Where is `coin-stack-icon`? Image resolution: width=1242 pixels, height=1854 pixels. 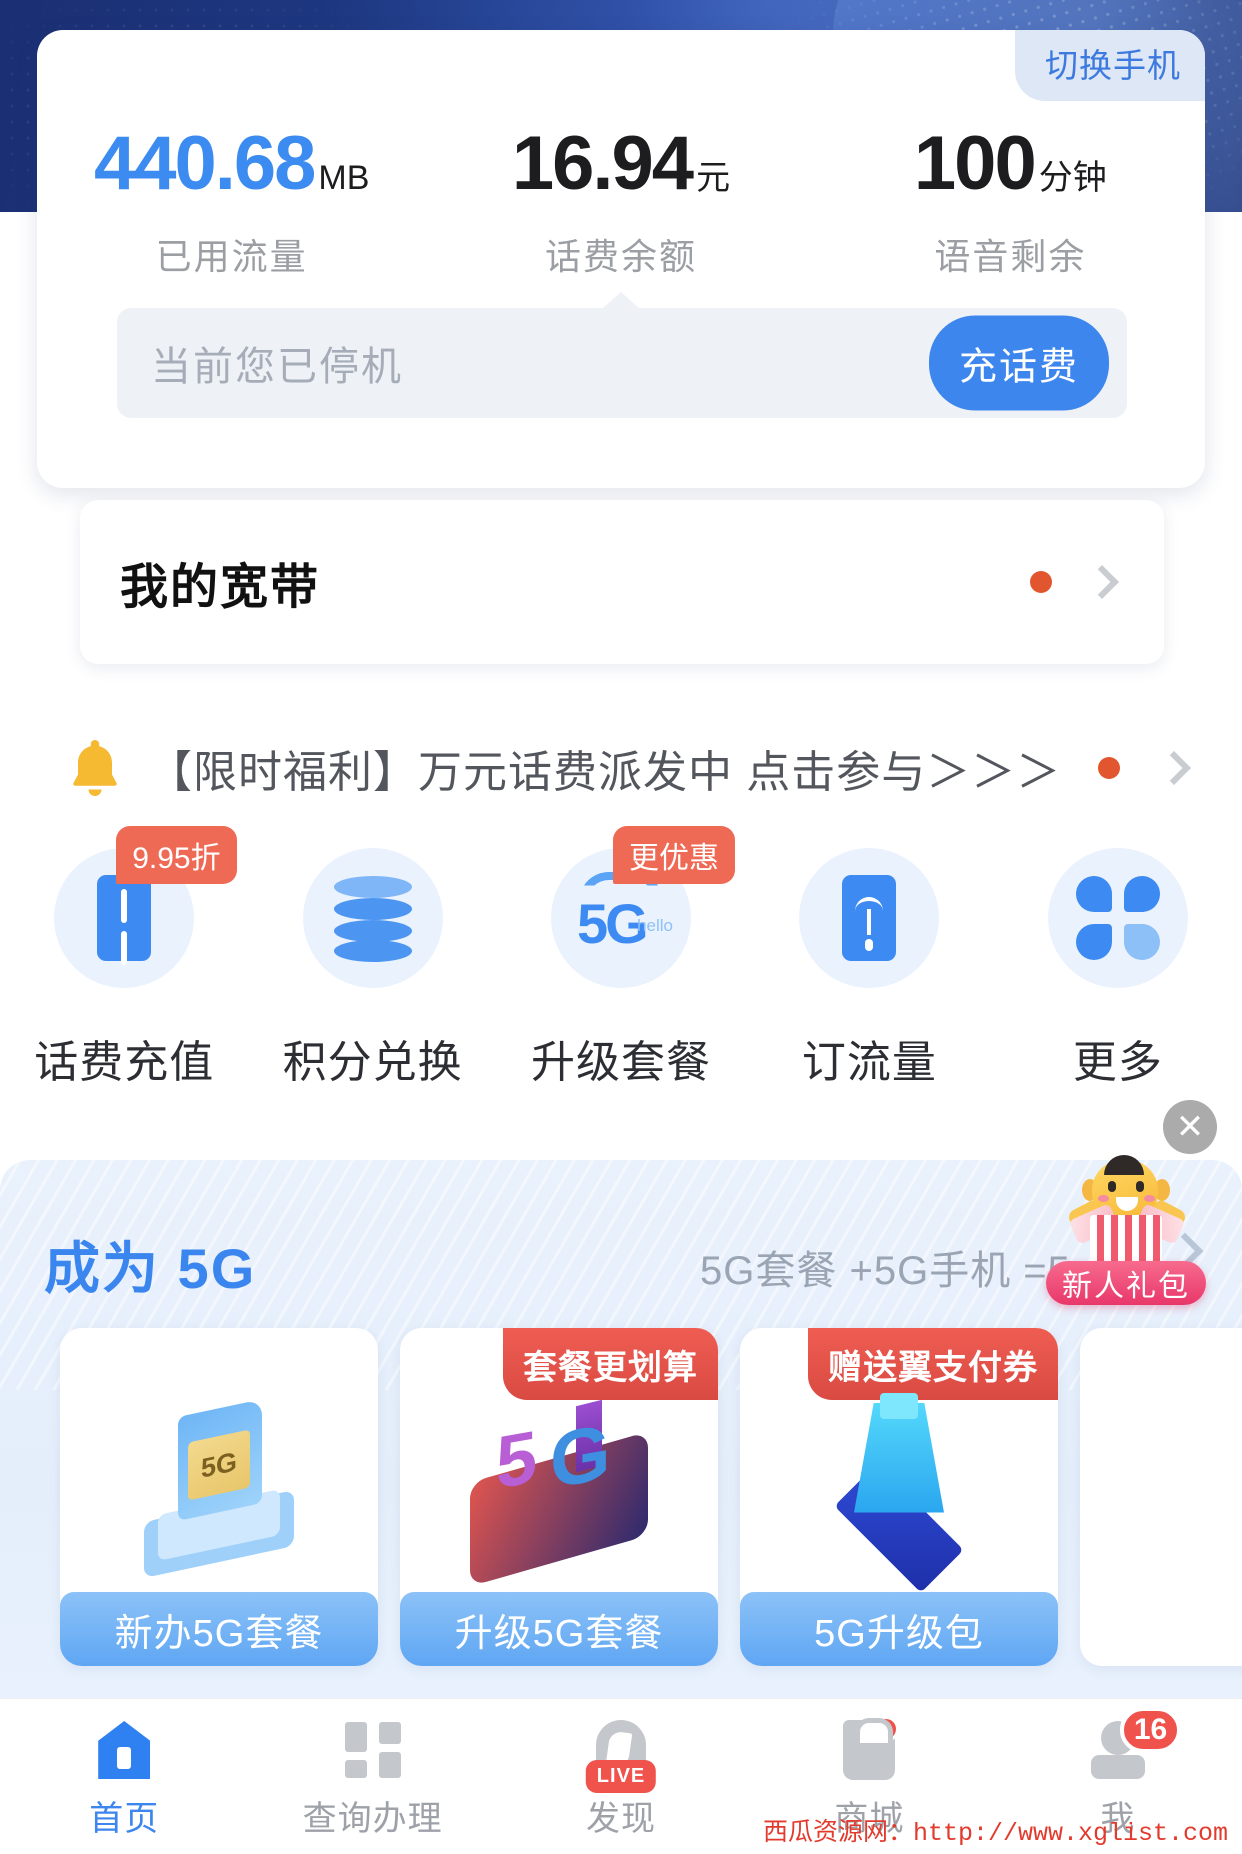 coin-stack-icon is located at coordinates (372, 918).